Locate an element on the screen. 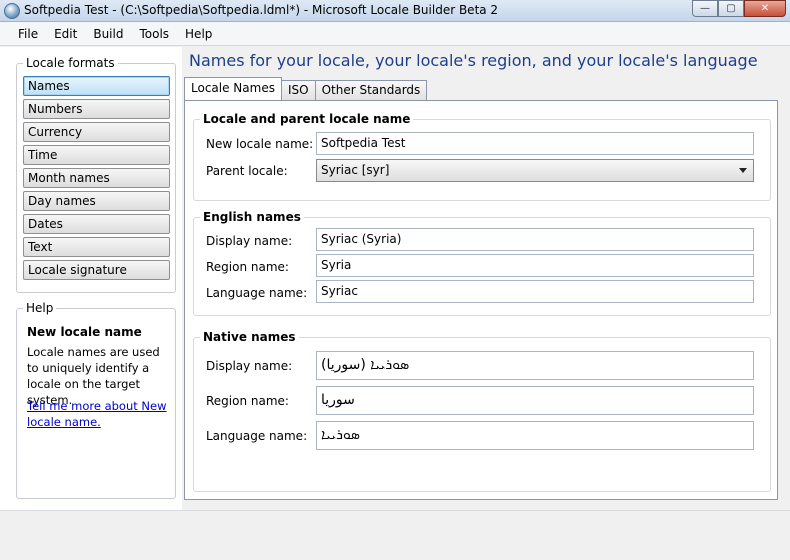  chevron-down-icon is located at coordinates (743, 170).